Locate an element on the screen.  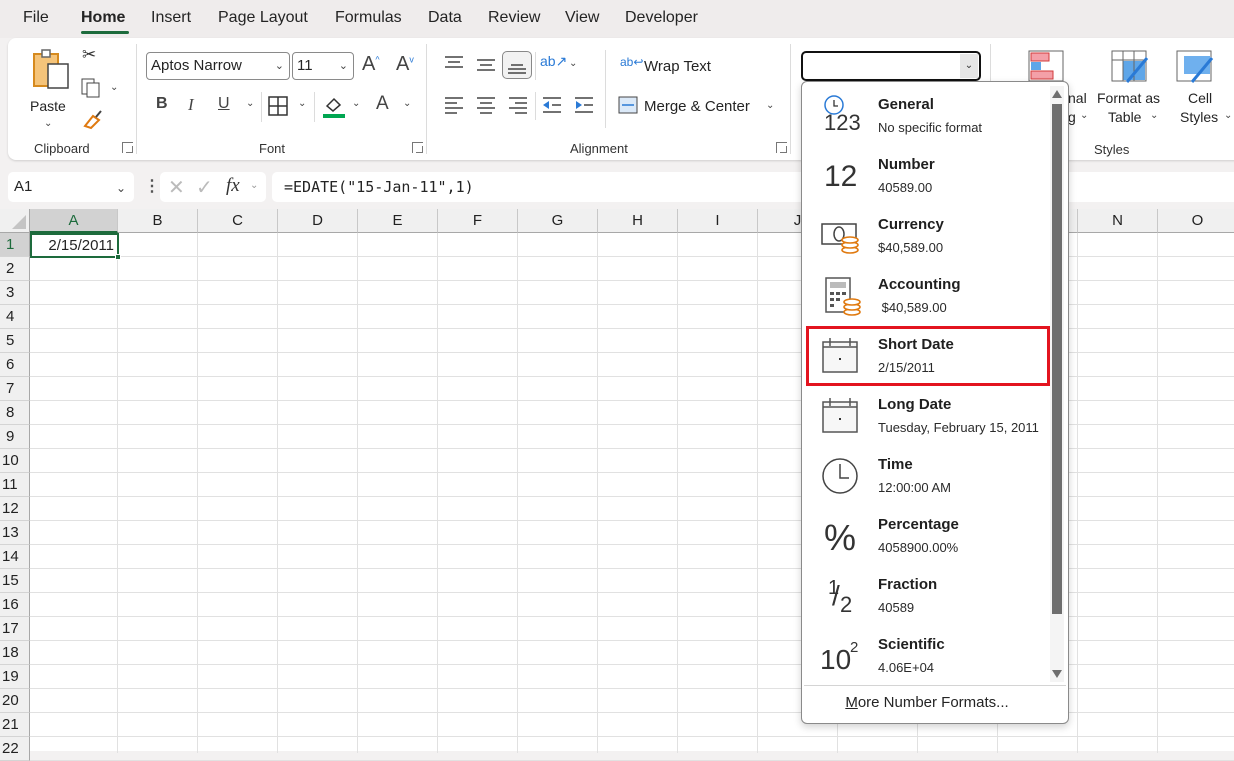
shrink-font-button: Av is located at coordinates (405, 64).